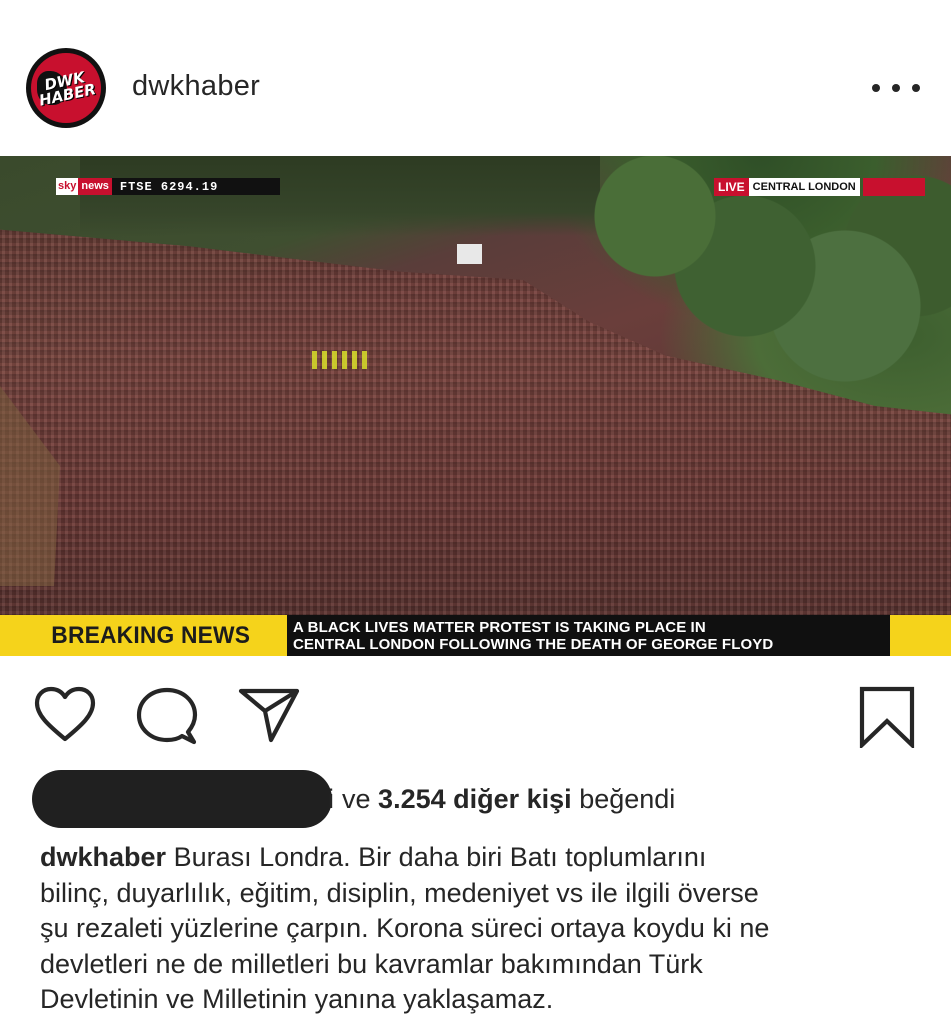 This screenshot has width=951, height=1024. What do you see at coordinates (95, 186) in the screenshot?
I see `news-logo: news` at bounding box center [95, 186].